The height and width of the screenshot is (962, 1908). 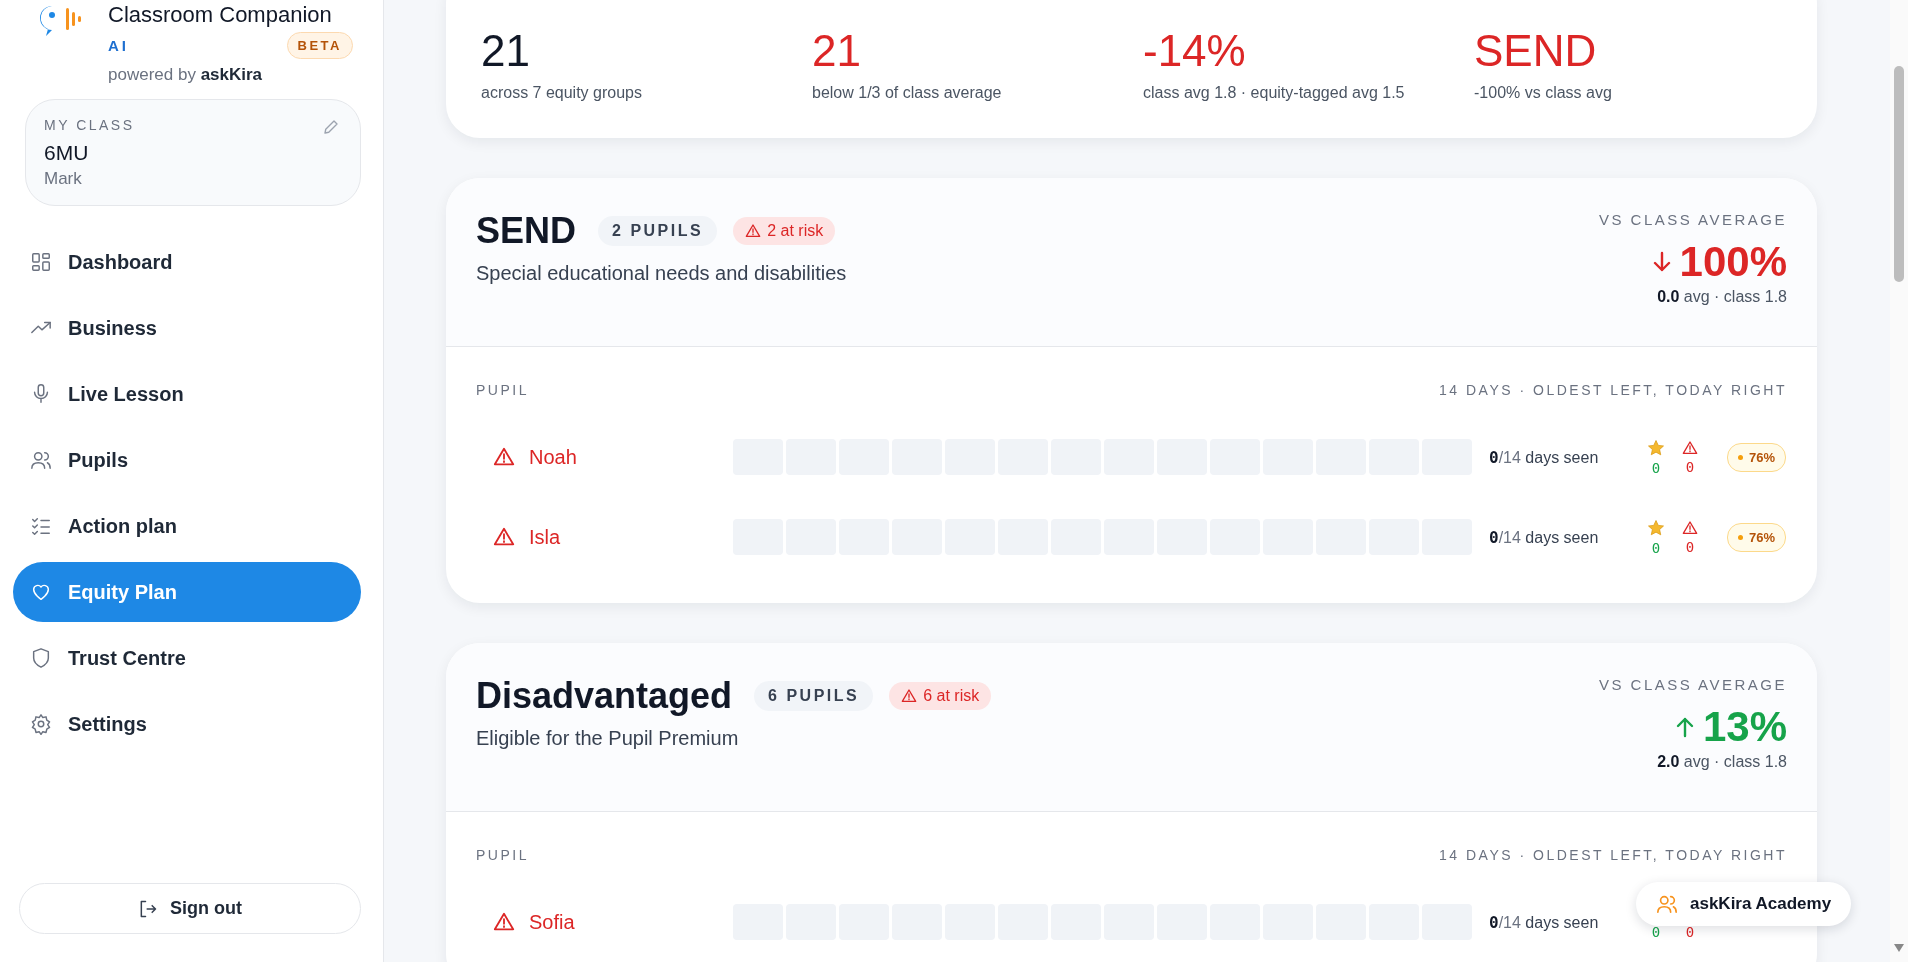 I want to click on nav-item: Action plan, so click(x=187, y=526).